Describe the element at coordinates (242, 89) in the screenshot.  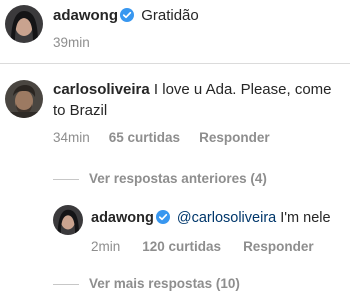
I see `comment-text-1: I love u Ada. Please, come` at that location.